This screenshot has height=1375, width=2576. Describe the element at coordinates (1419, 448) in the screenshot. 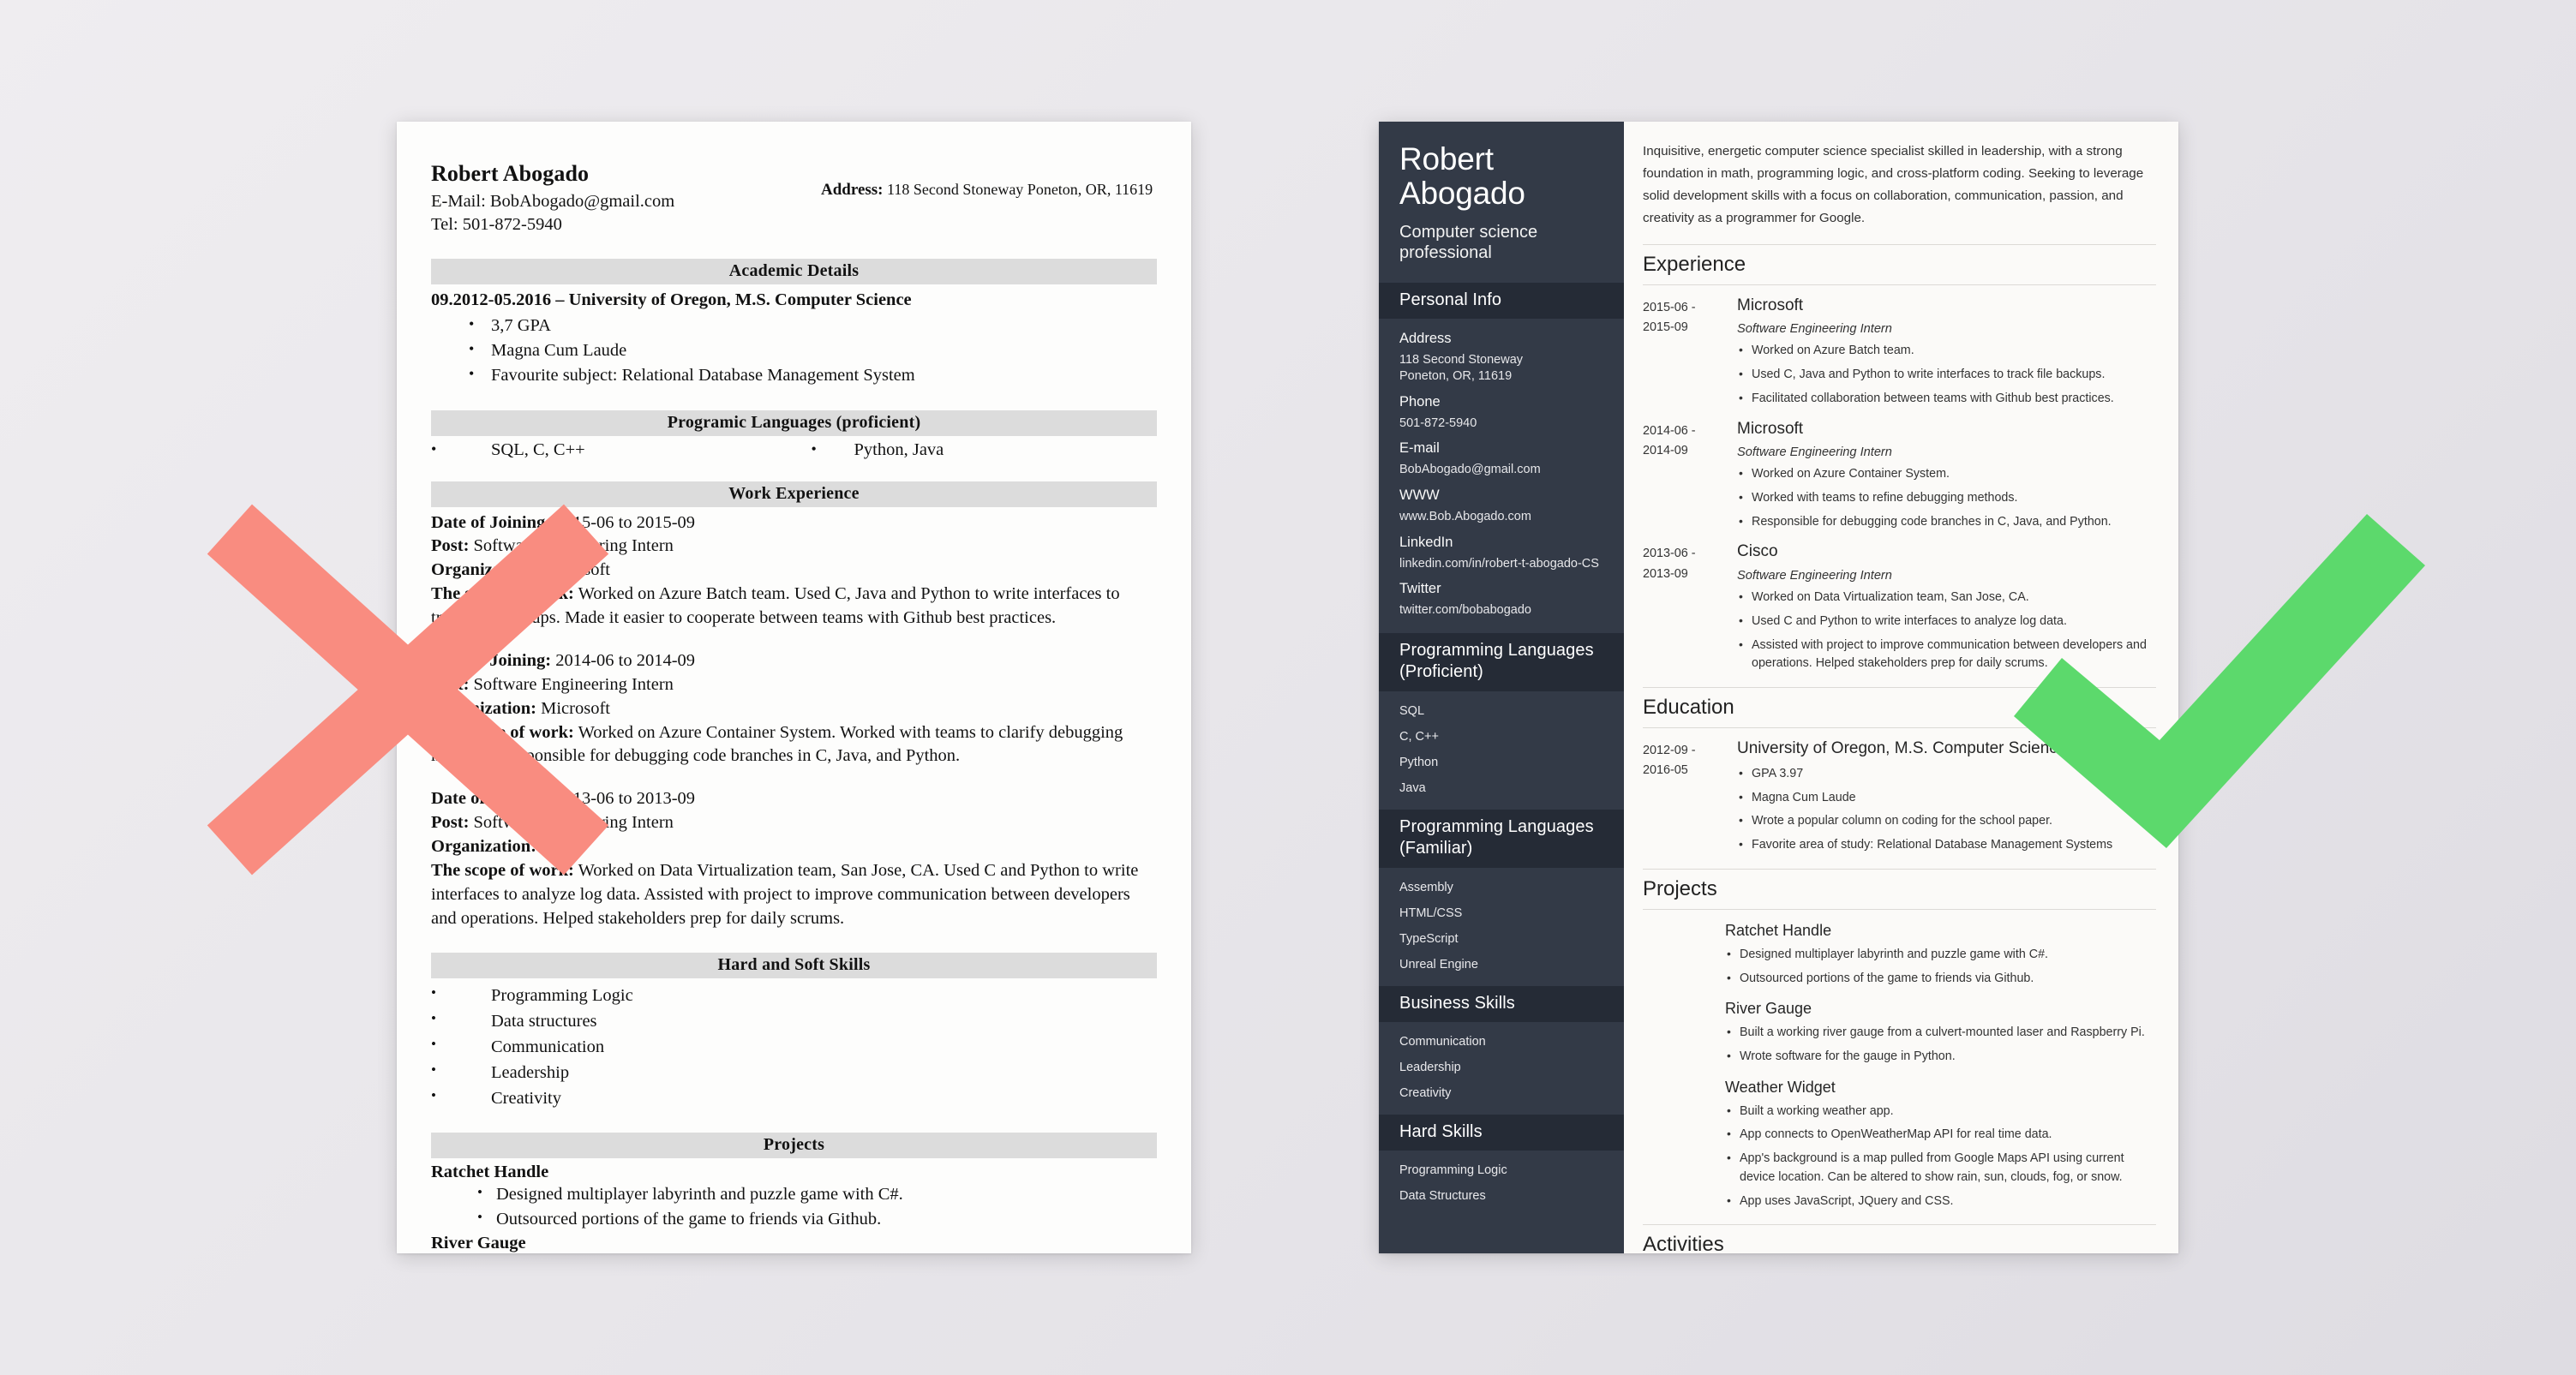

I see `good-contact-label: E-mail` at that location.